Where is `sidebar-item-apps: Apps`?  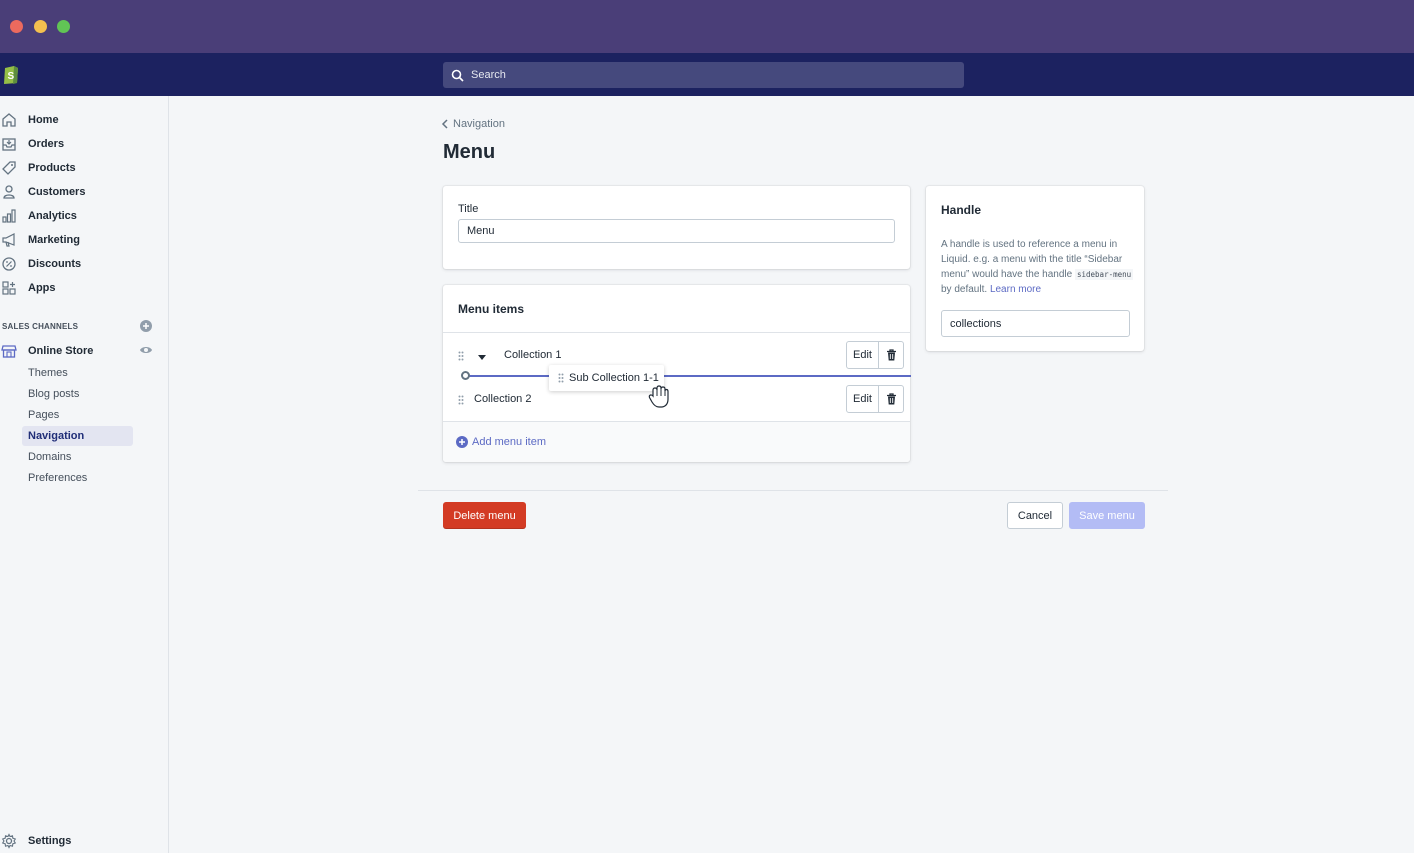 sidebar-item-apps: Apps is located at coordinates (84, 288).